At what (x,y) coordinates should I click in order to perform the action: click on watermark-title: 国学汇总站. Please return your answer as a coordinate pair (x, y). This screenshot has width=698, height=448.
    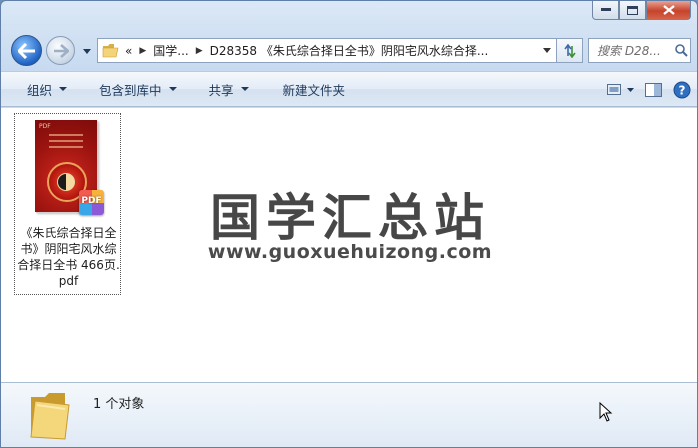
    Looking at the image, I should click on (350, 218).